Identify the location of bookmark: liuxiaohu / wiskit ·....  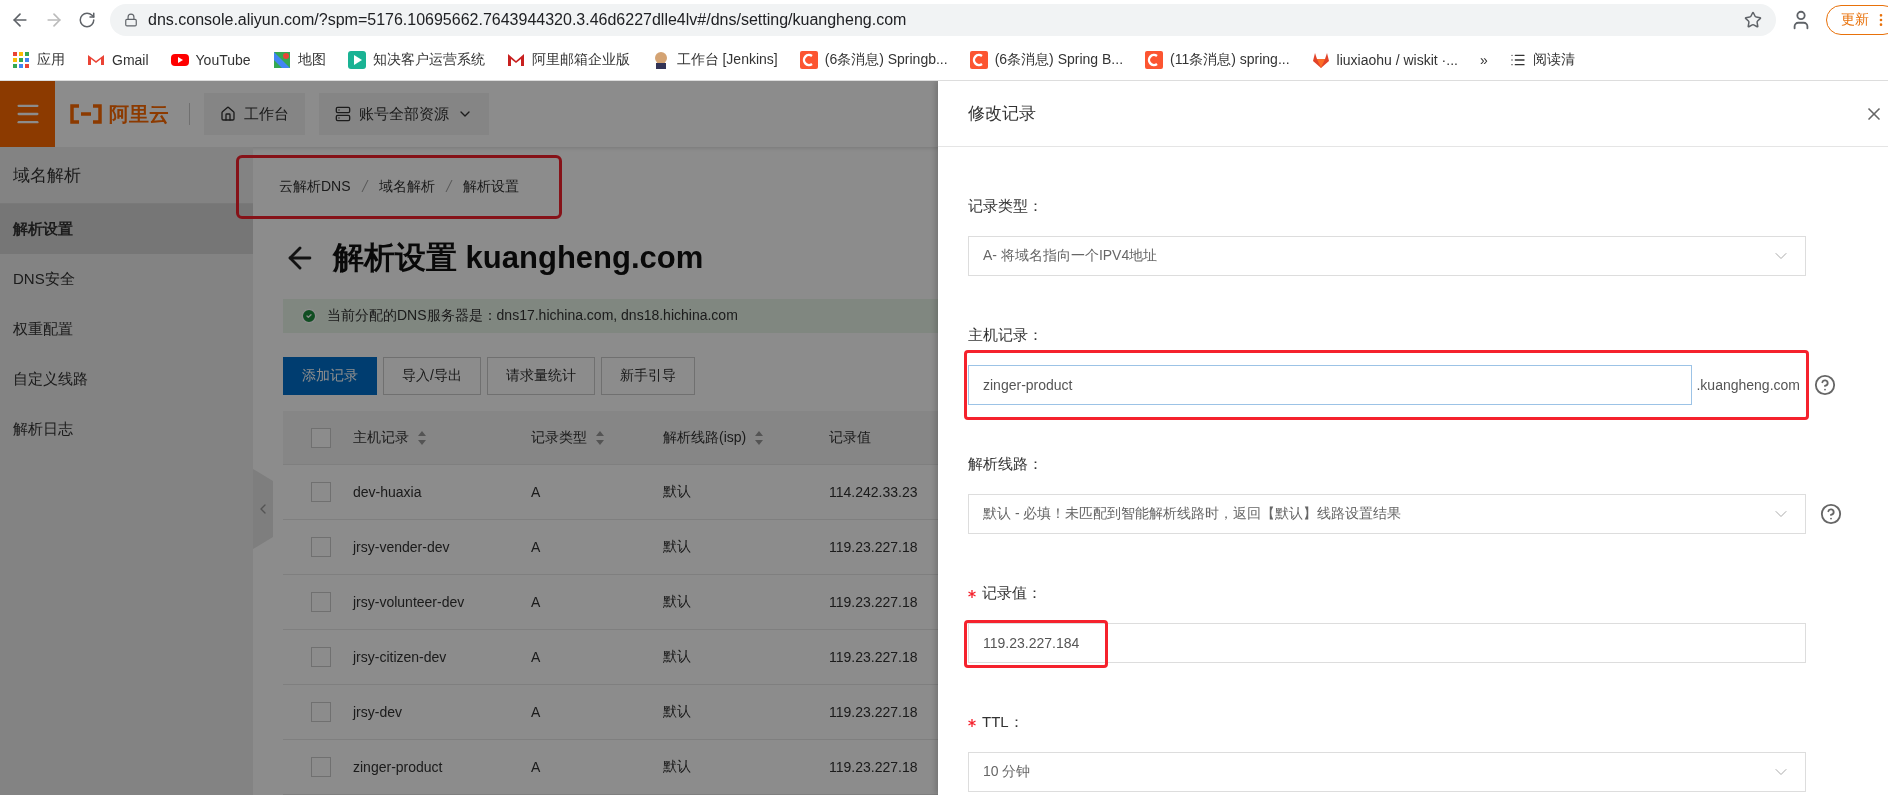
(1384, 60).